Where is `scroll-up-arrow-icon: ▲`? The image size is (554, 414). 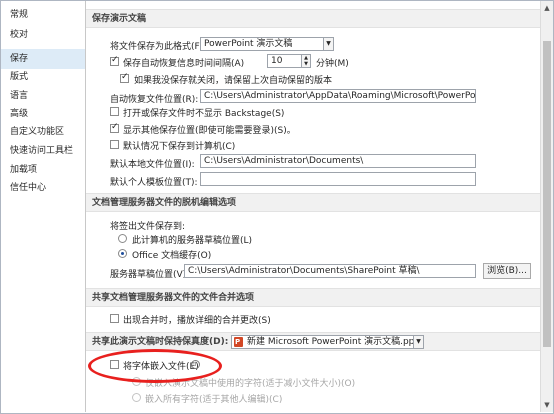 scroll-up-arrow-icon: ▲ is located at coordinates (547, 8).